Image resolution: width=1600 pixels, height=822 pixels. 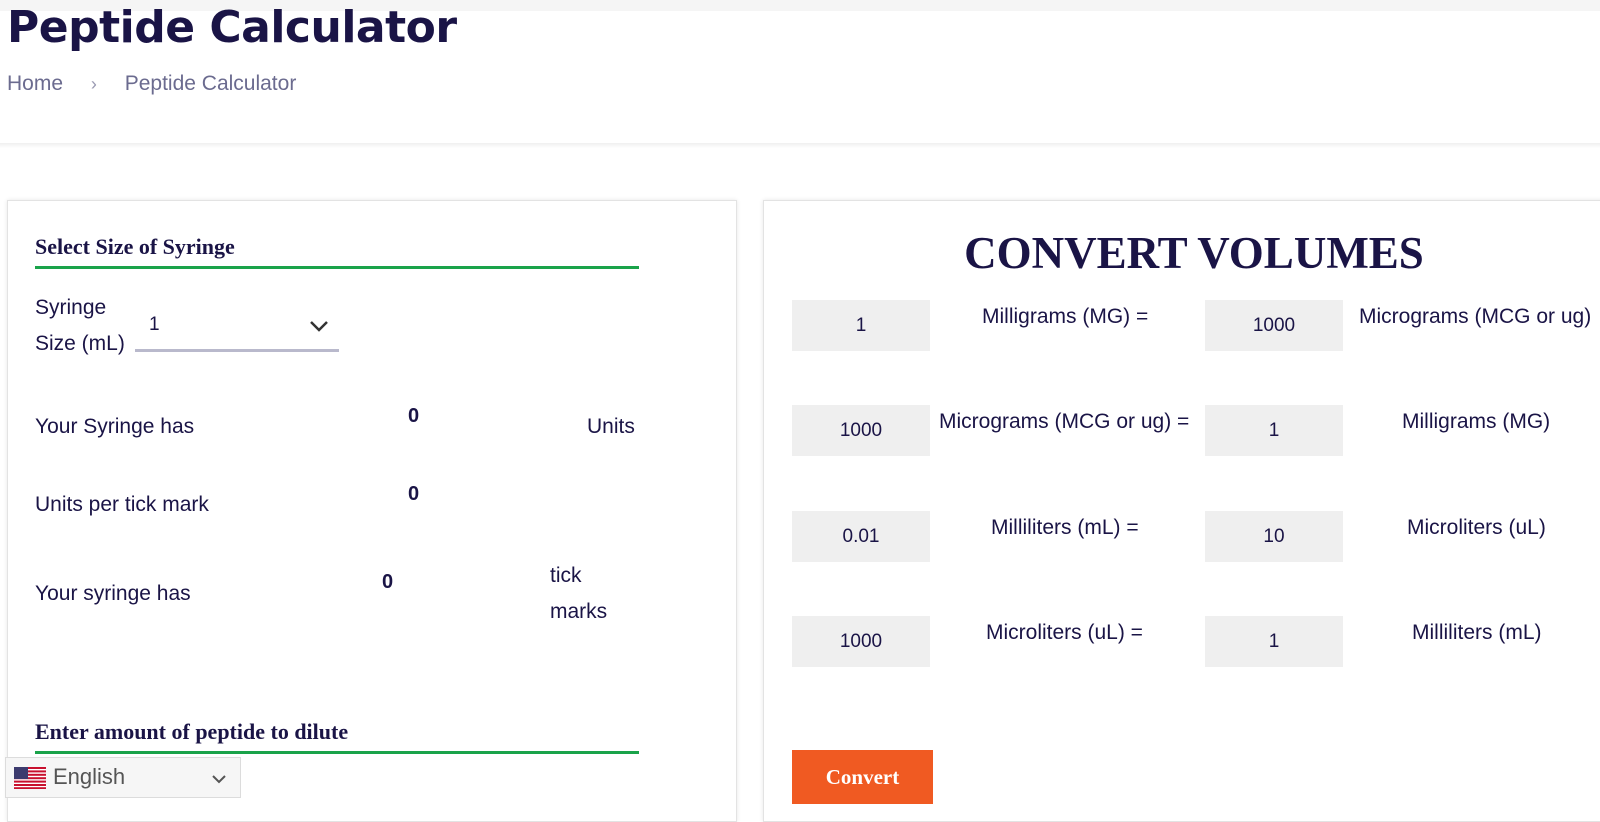 What do you see at coordinates (115, 426) in the screenshot?
I see `syringe-units-label: Your Syringe has` at bounding box center [115, 426].